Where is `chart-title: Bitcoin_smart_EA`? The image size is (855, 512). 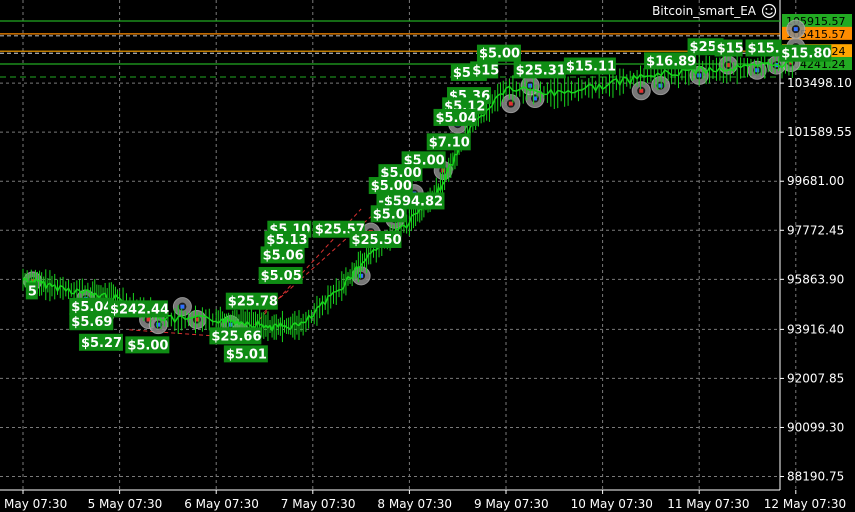 chart-title: Bitcoin_smart_EA is located at coordinates (704, 11).